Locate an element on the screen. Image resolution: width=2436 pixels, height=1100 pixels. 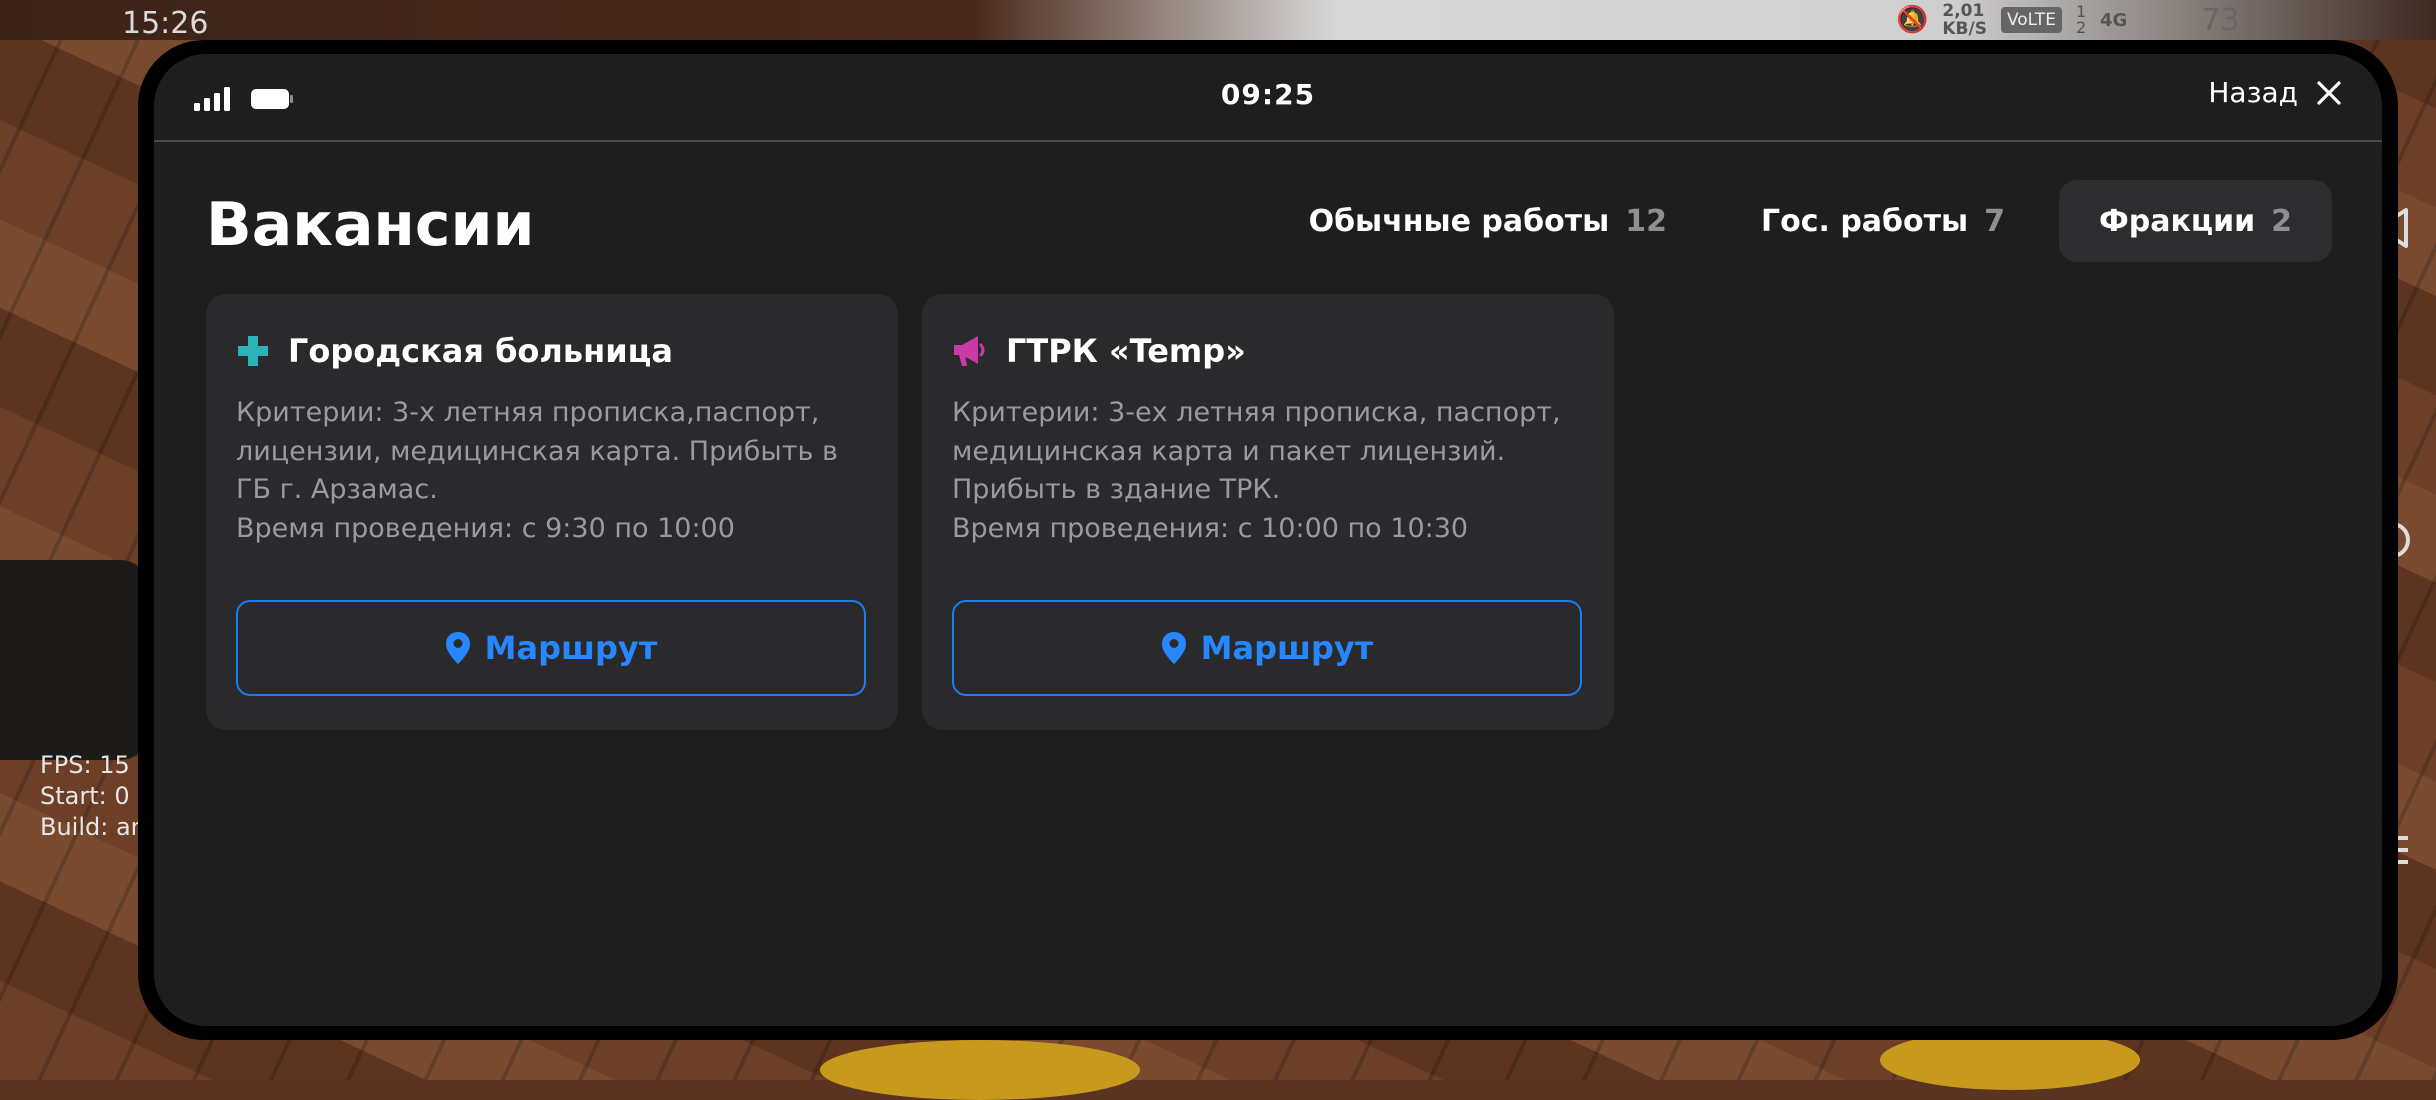
medical-cross-icon is located at coordinates (253, 351).